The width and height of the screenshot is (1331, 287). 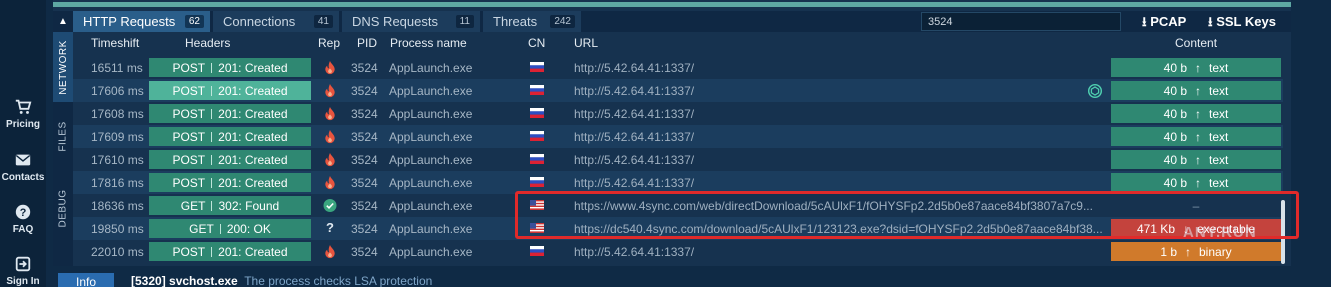 I want to click on col-cn: CN, so click(x=536, y=43).